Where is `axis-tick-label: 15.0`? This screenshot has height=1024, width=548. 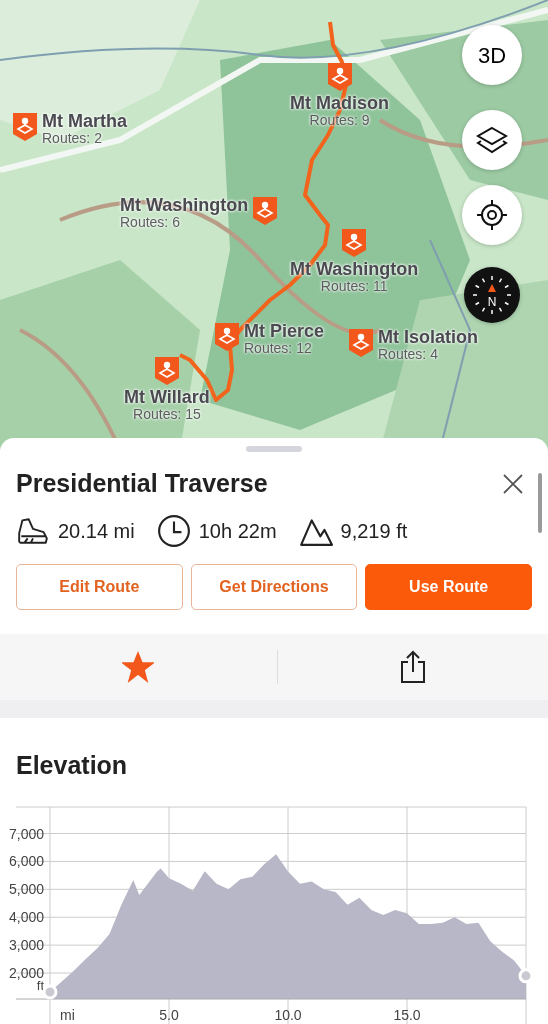 axis-tick-label: 15.0 is located at coordinates (407, 1015).